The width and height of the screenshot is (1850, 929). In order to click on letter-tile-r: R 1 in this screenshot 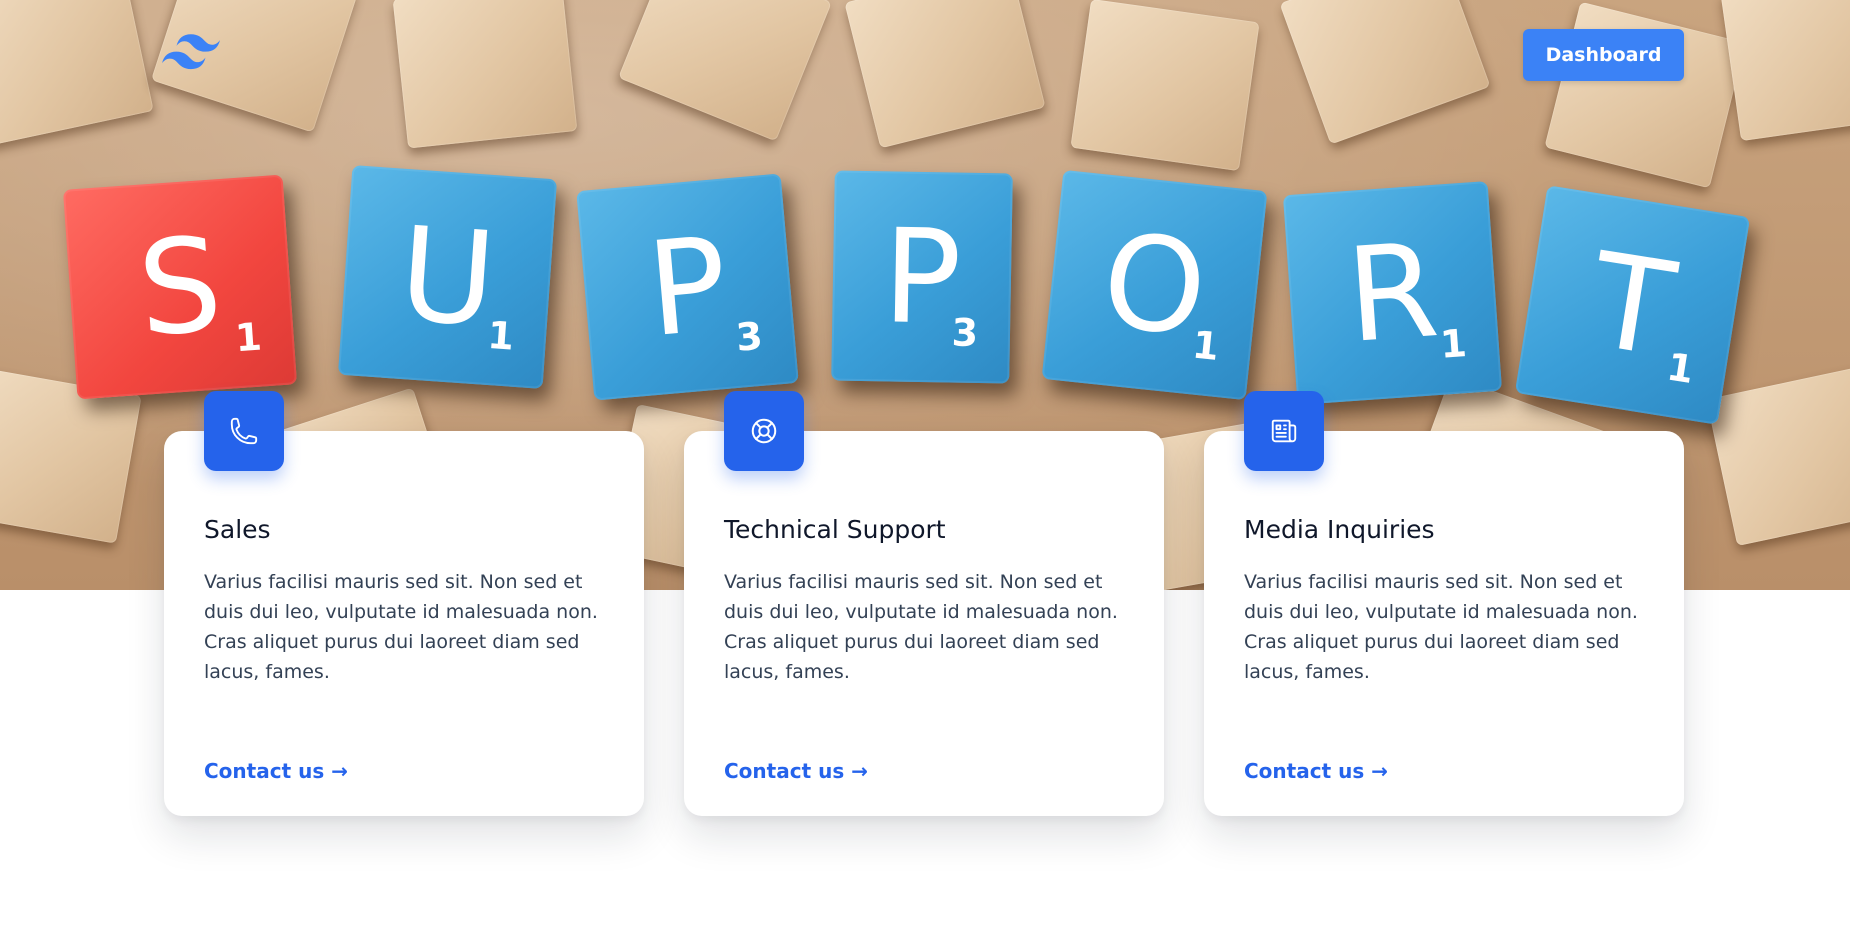, I will do `click(1392, 293)`.